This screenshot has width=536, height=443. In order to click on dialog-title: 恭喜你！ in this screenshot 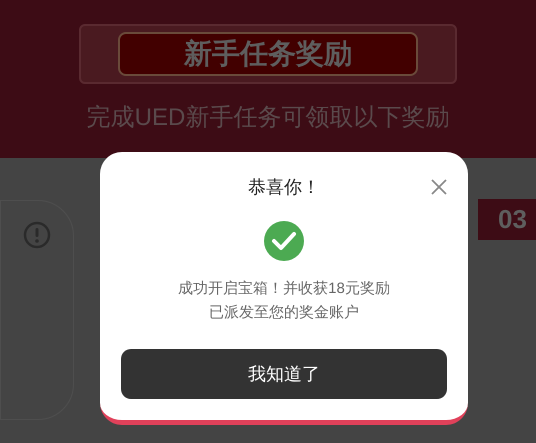, I will do `click(284, 187)`.